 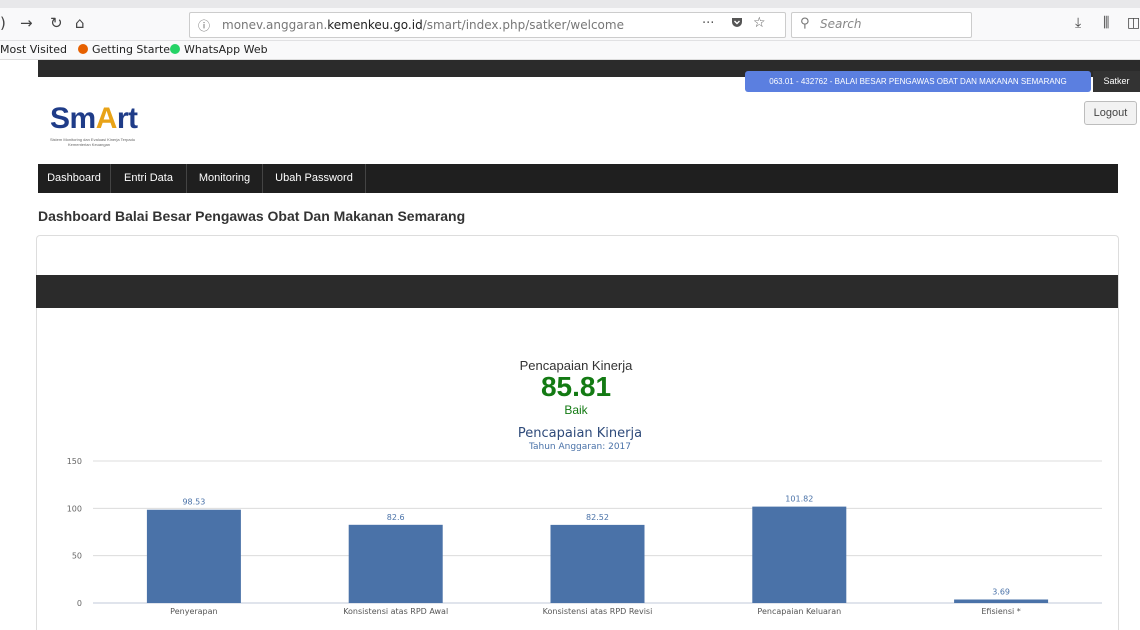 I want to click on x-category-label: Konsistensi atas RPD Awal, so click(x=395, y=611).